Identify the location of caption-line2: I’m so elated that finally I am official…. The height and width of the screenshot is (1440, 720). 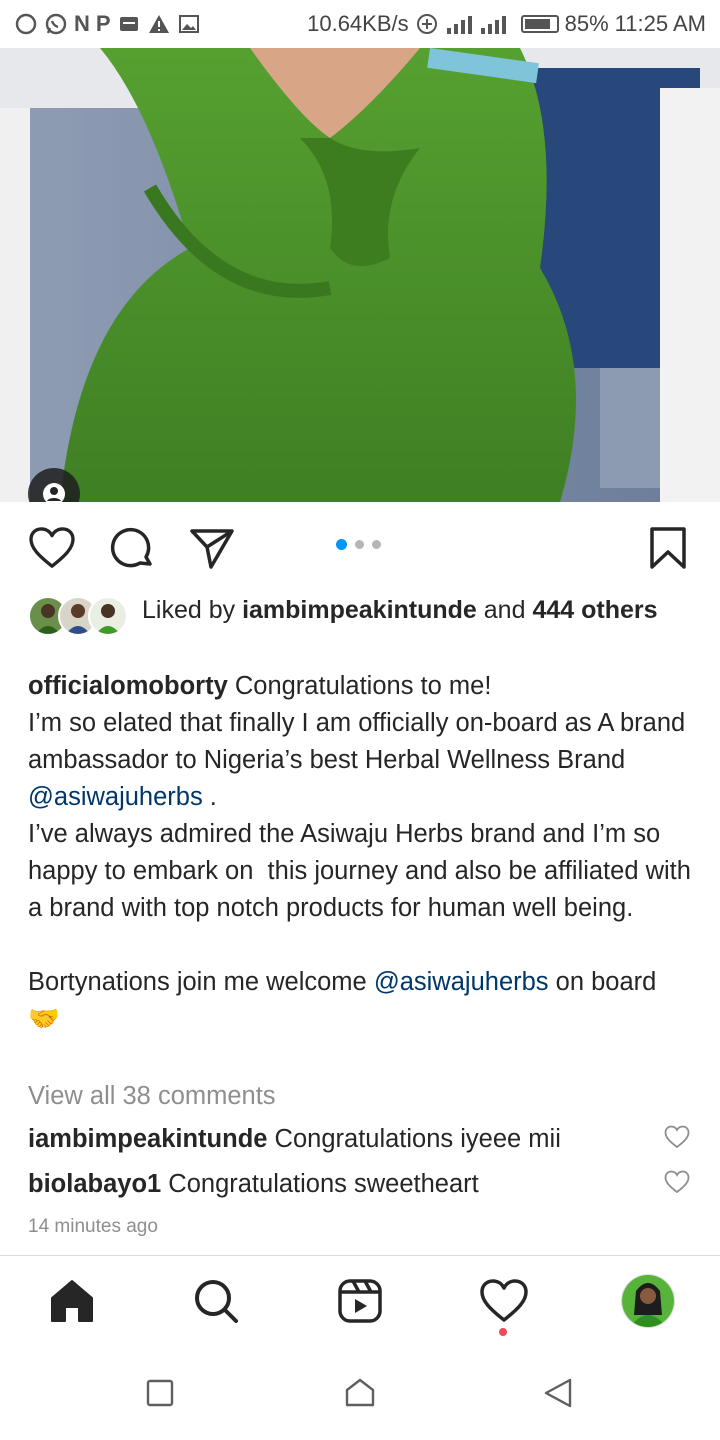
(360, 741).